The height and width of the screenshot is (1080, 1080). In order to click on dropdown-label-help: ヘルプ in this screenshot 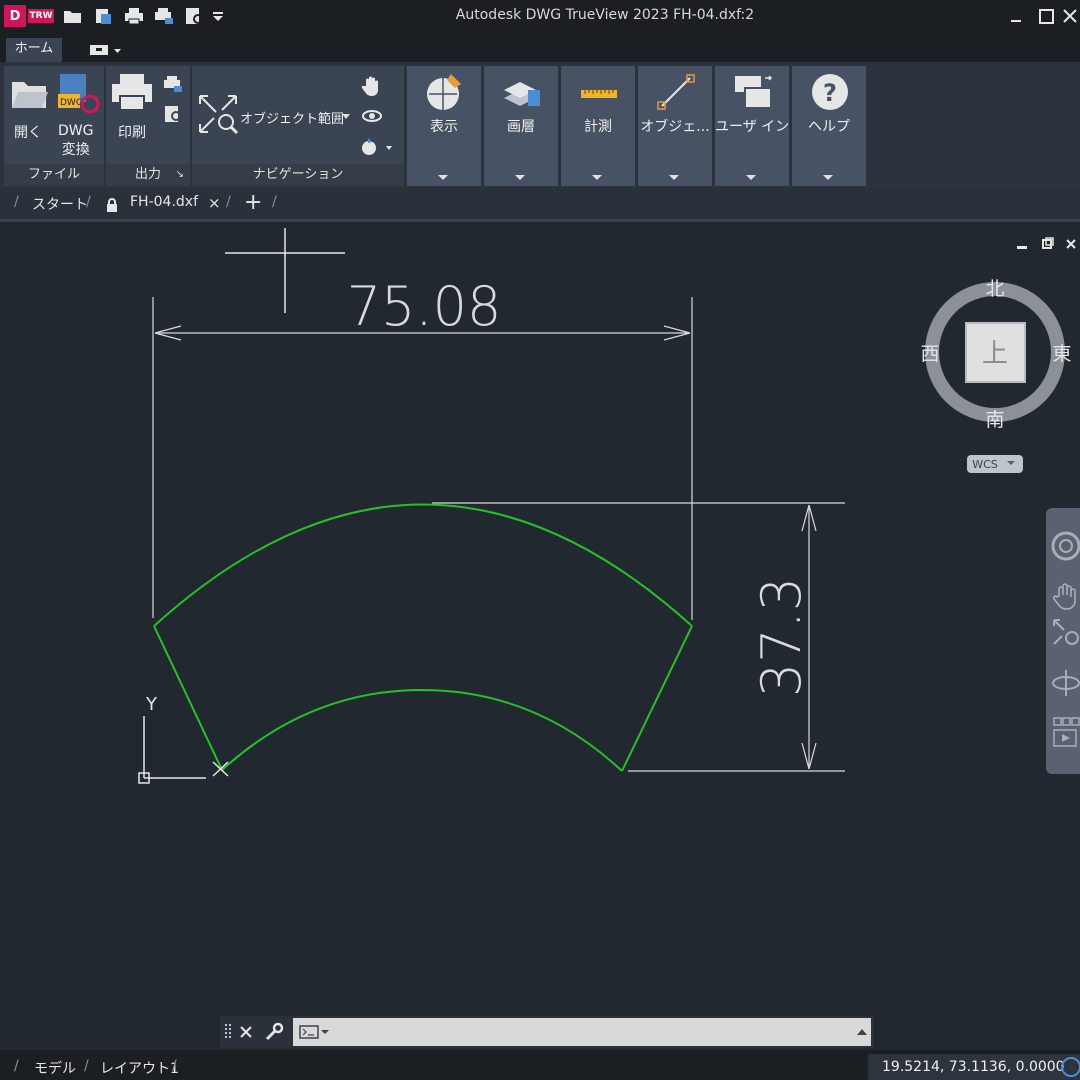, I will do `click(829, 127)`.